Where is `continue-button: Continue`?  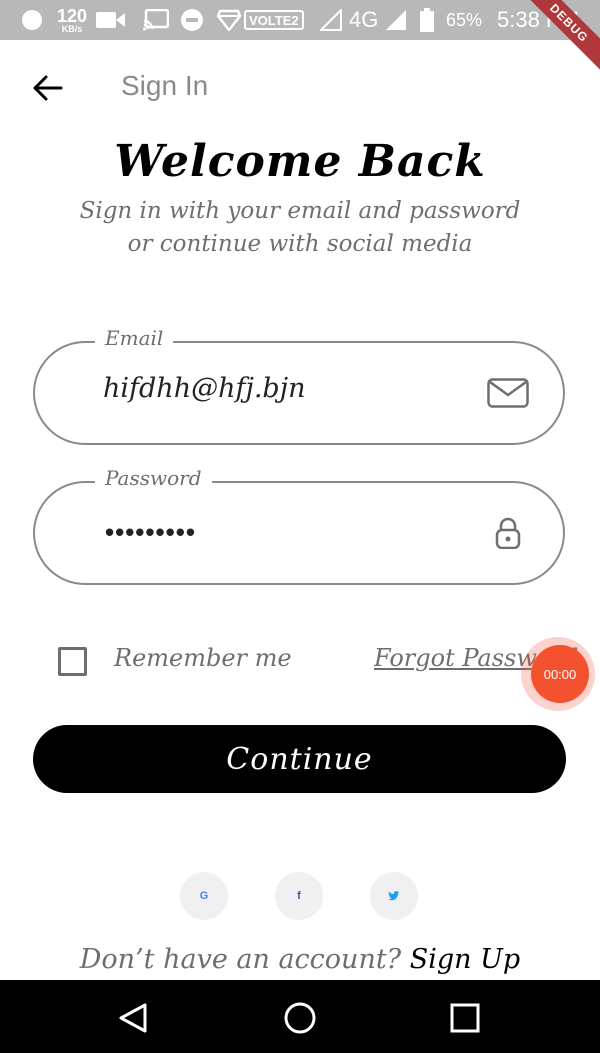
continue-button: Continue is located at coordinates (299, 759).